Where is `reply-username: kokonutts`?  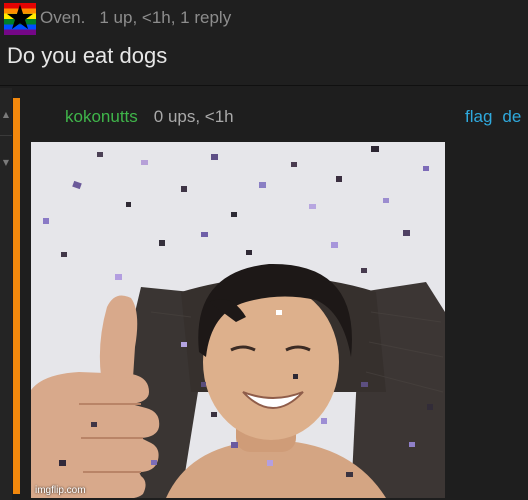
reply-username: kokonutts is located at coordinates (101, 117).